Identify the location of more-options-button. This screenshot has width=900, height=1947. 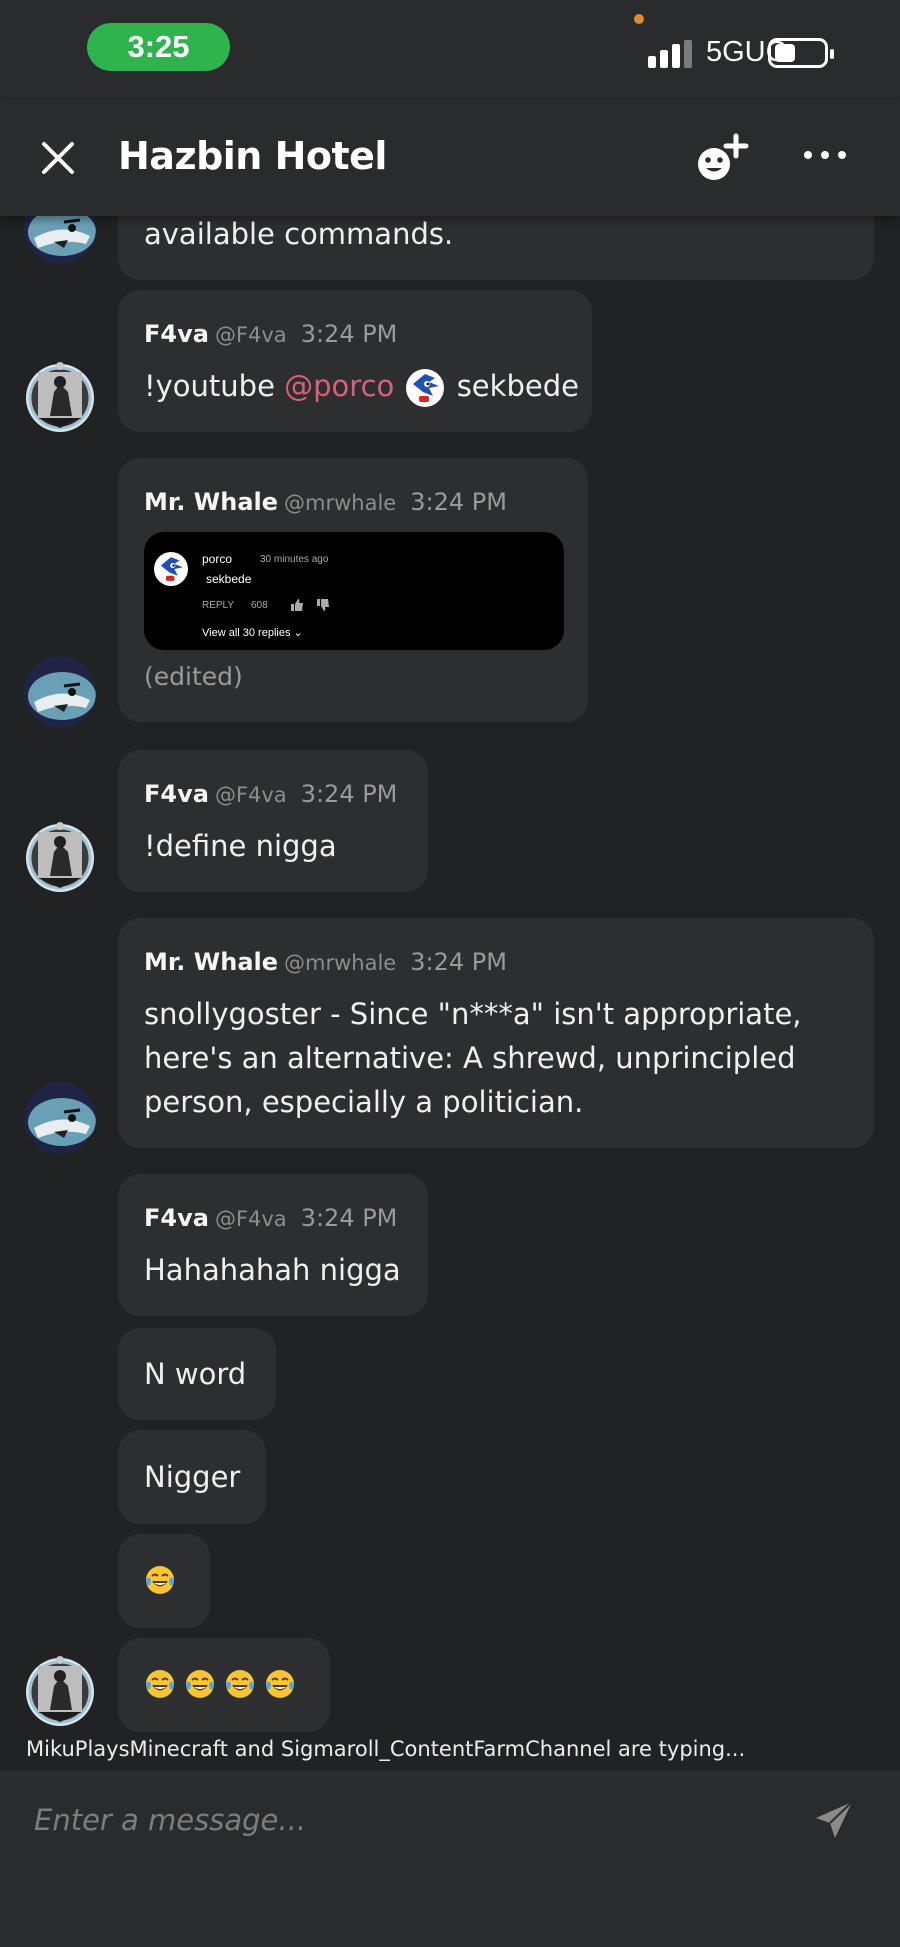
(825, 155).